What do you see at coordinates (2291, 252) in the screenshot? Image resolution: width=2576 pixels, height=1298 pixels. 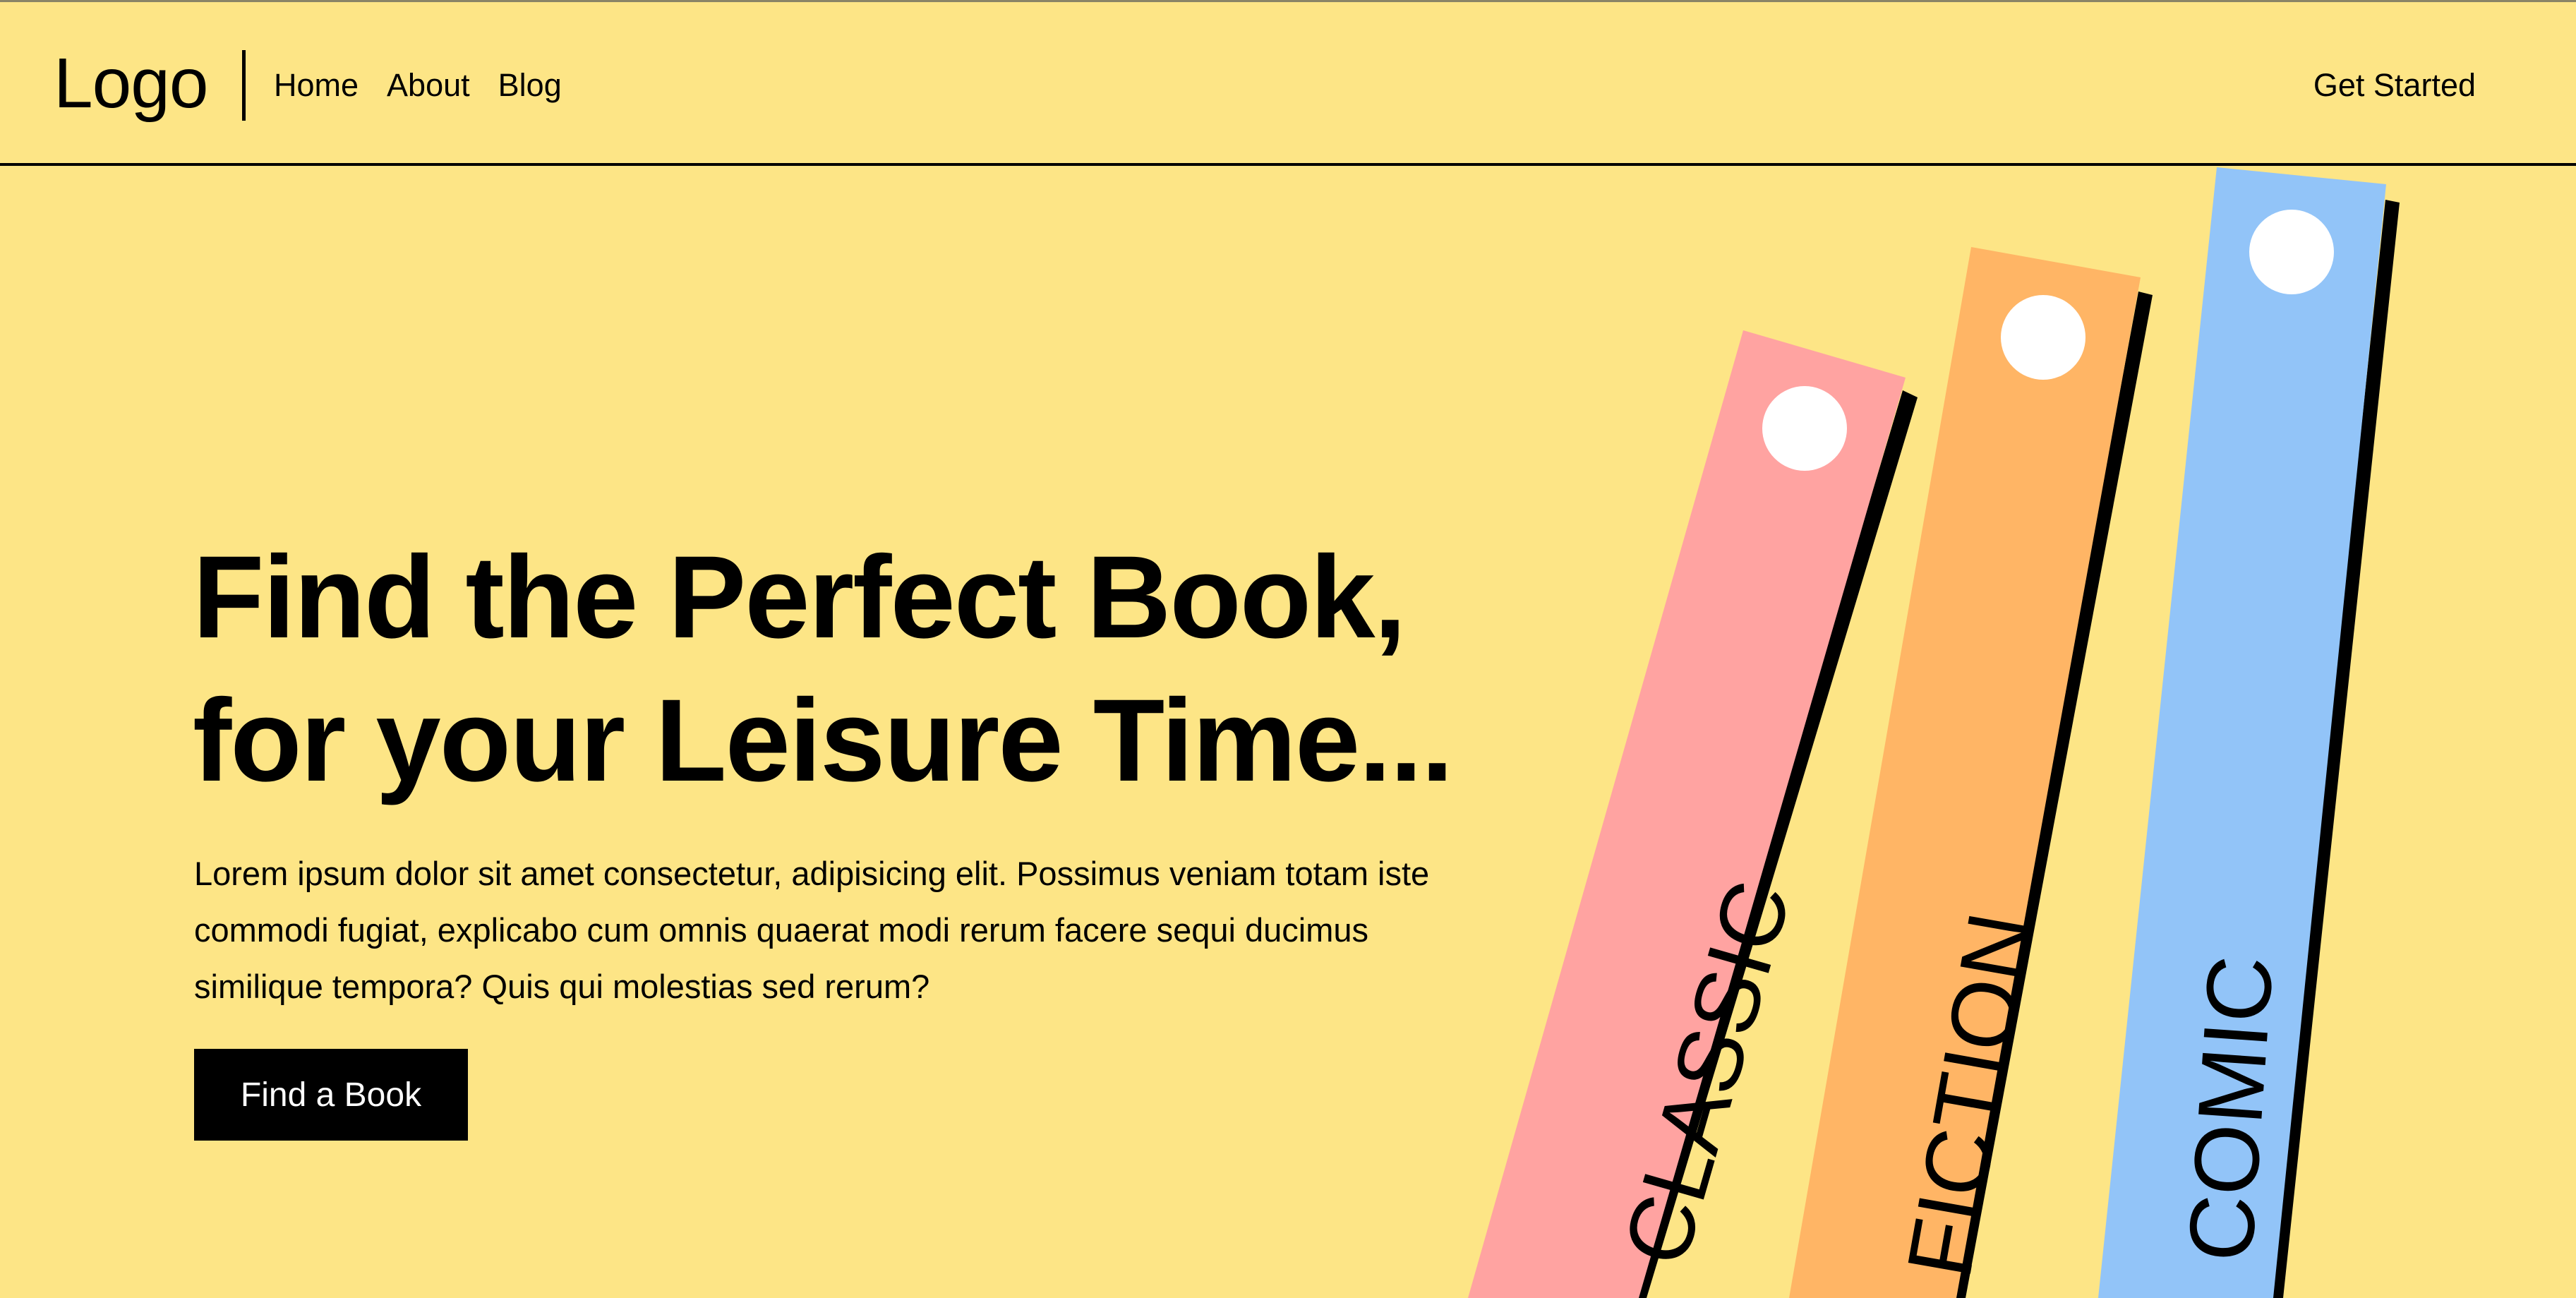 I see `book-comic-dot` at bounding box center [2291, 252].